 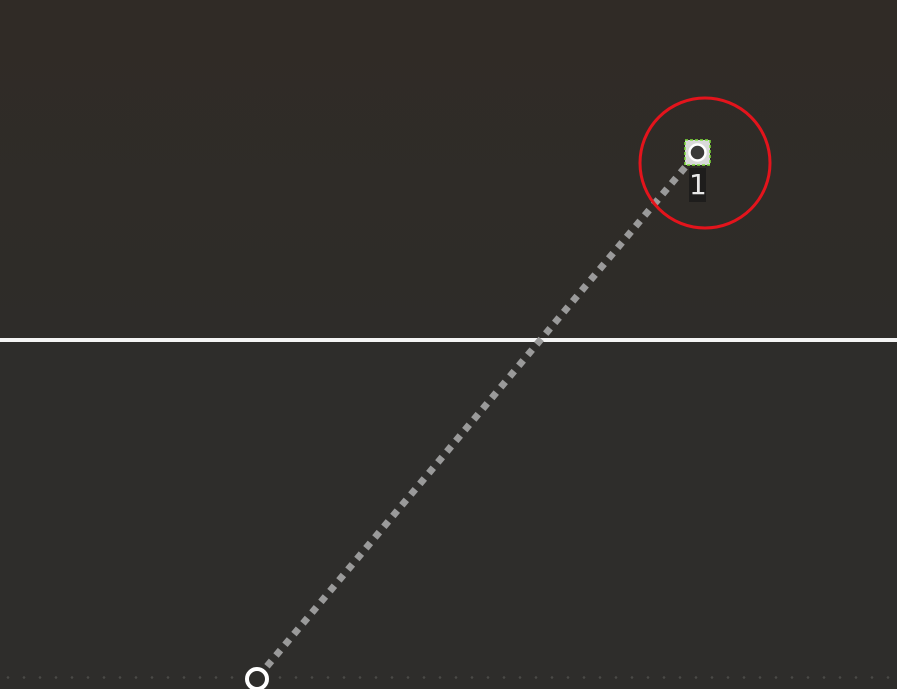 What do you see at coordinates (697, 152) in the screenshot?
I see `selected-point-handle` at bounding box center [697, 152].